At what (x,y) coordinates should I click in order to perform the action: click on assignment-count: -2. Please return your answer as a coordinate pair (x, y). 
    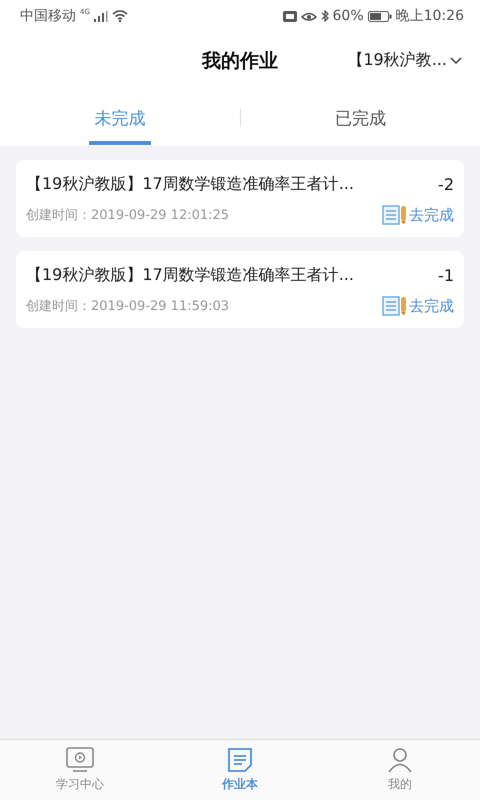
    Looking at the image, I should click on (446, 184).